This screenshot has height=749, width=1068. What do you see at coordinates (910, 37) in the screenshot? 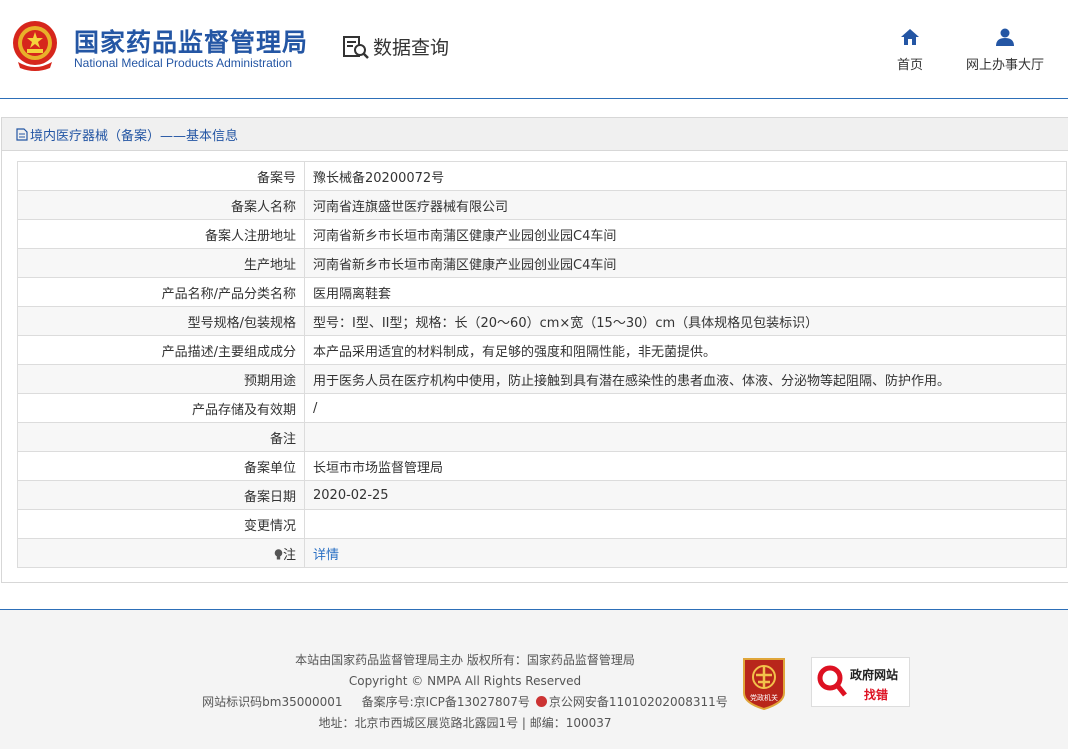
I see `home-icon` at bounding box center [910, 37].